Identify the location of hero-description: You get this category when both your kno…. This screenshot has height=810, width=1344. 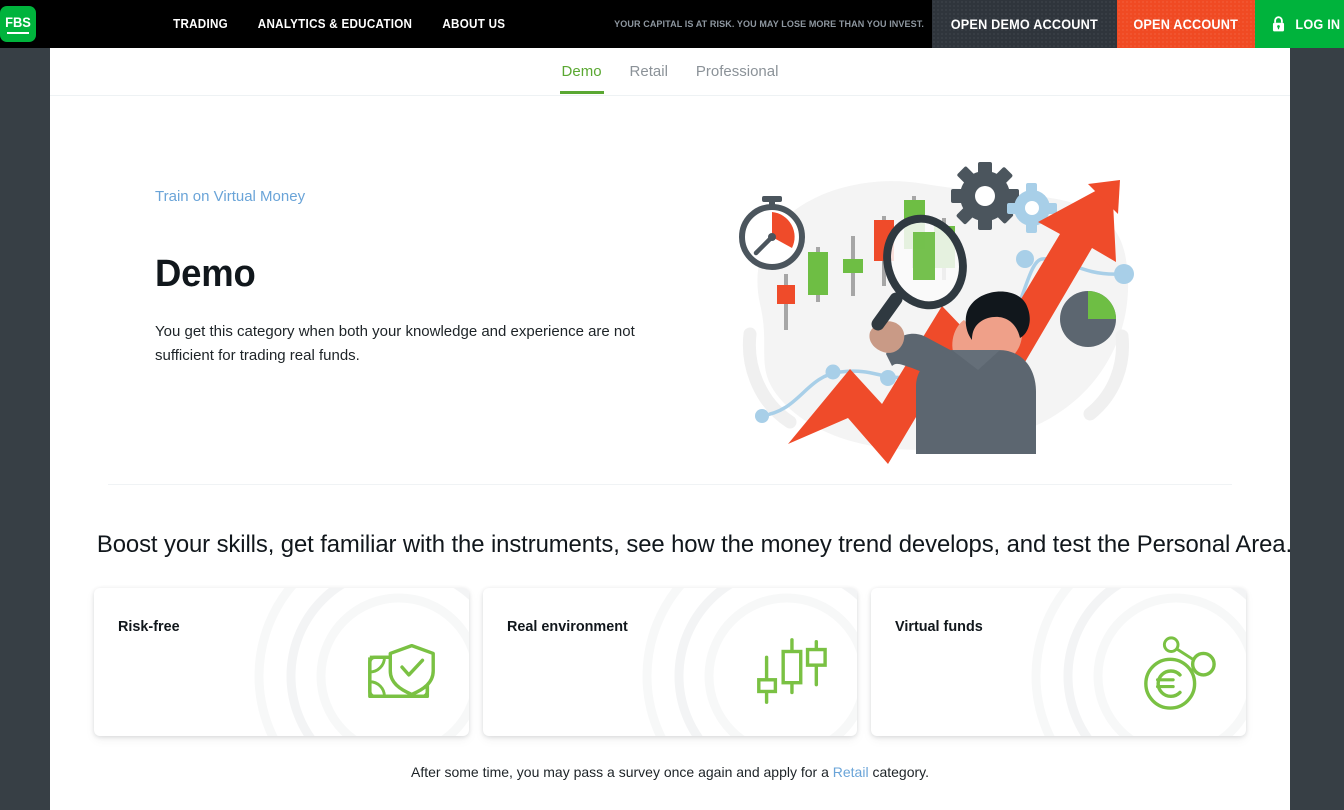
(395, 343).